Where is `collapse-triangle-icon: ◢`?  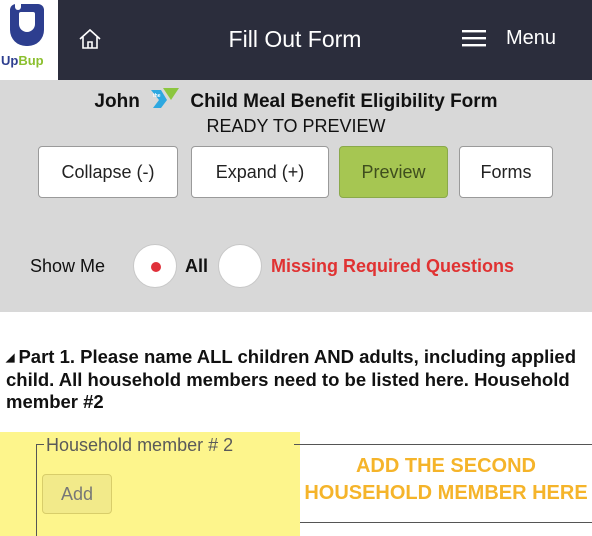
collapse-triangle-icon: ◢ is located at coordinates (10, 358).